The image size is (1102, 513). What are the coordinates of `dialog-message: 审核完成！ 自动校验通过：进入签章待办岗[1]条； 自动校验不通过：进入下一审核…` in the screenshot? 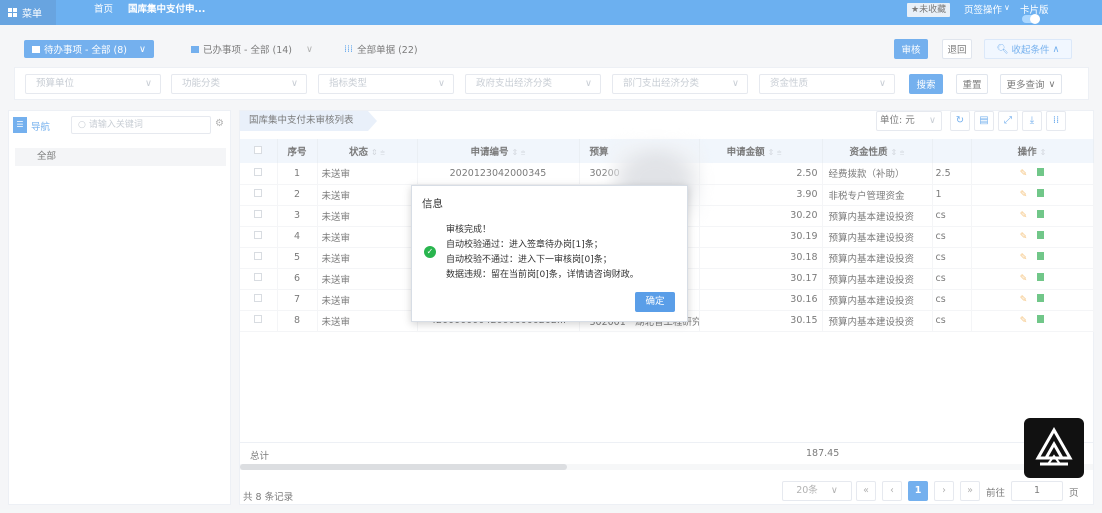 It's located at (542, 253).